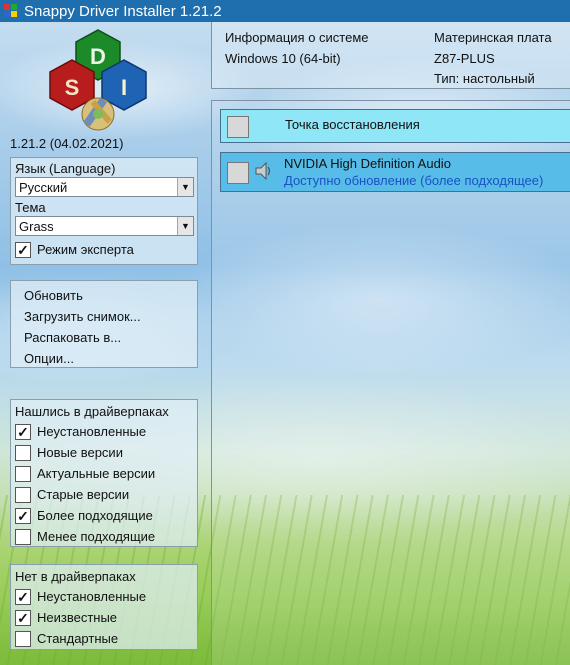 Image resolution: width=570 pixels, height=665 pixels. Describe the element at coordinates (263, 171) in the screenshot. I see `speaker-icon` at that location.